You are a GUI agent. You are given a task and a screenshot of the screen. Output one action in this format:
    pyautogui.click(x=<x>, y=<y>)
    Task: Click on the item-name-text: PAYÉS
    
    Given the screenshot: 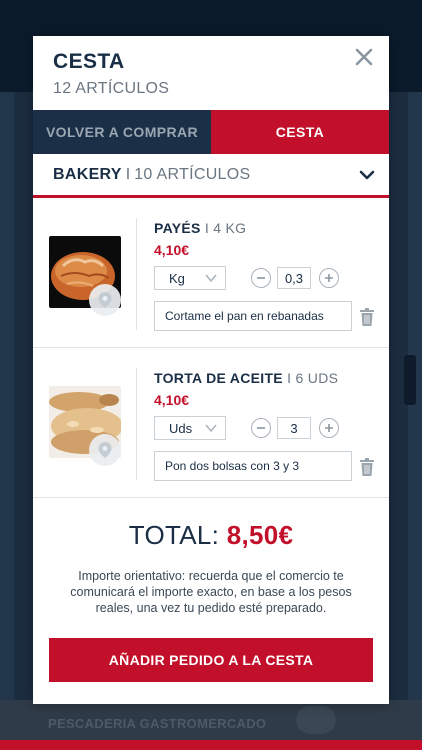 What is the action you would take?
    pyautogui.click(x=177, y=228)
    